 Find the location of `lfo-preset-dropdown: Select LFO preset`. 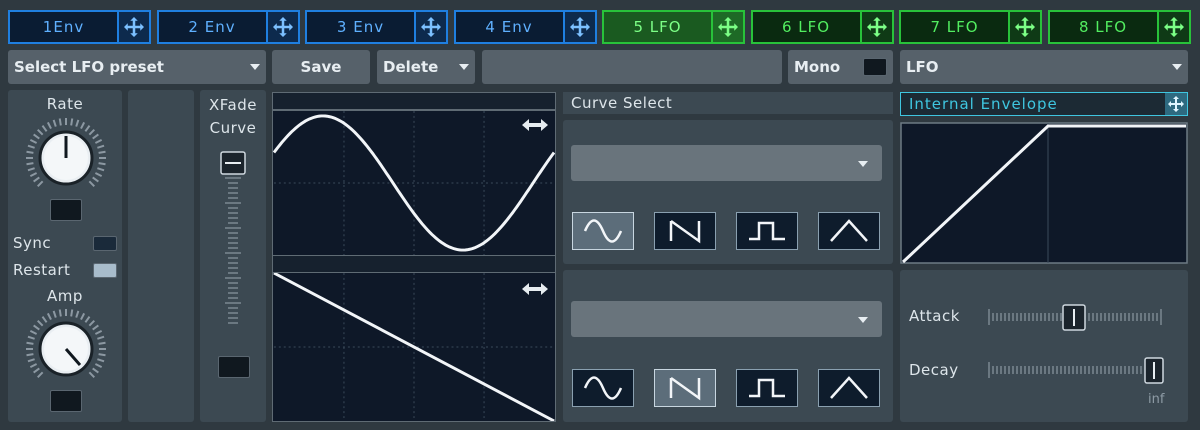

lfo-preset-dropdown: Select LFO preset is located at coordinates (137, 67).